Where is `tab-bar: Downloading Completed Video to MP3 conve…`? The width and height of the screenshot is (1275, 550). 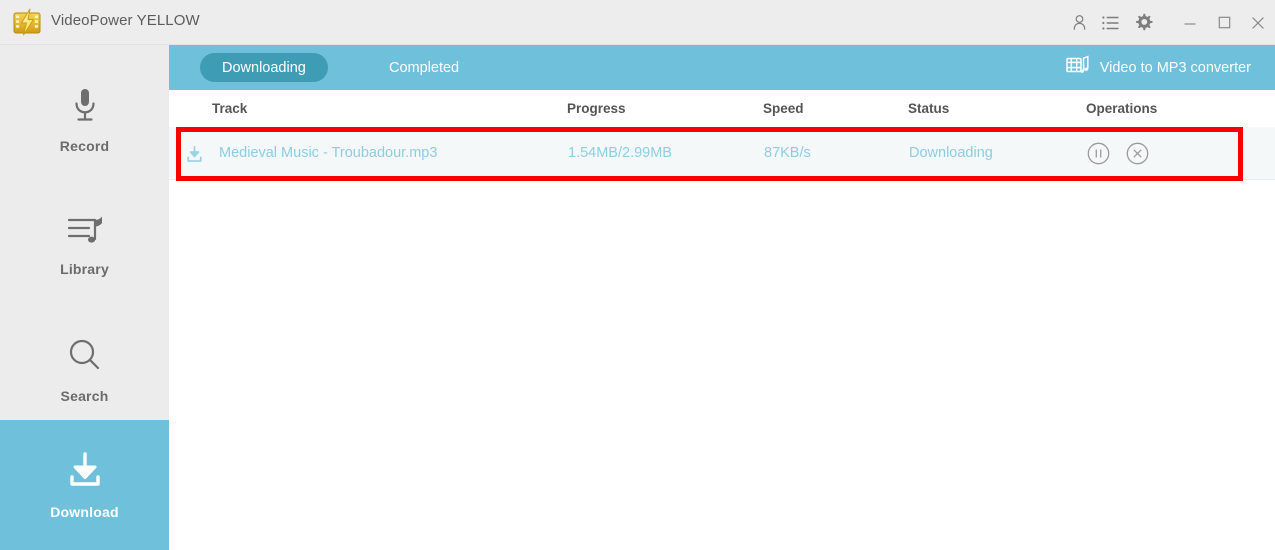 tab-bar: Downloading Completed Video to MP3 conve… is located at coordinates (722, 67).